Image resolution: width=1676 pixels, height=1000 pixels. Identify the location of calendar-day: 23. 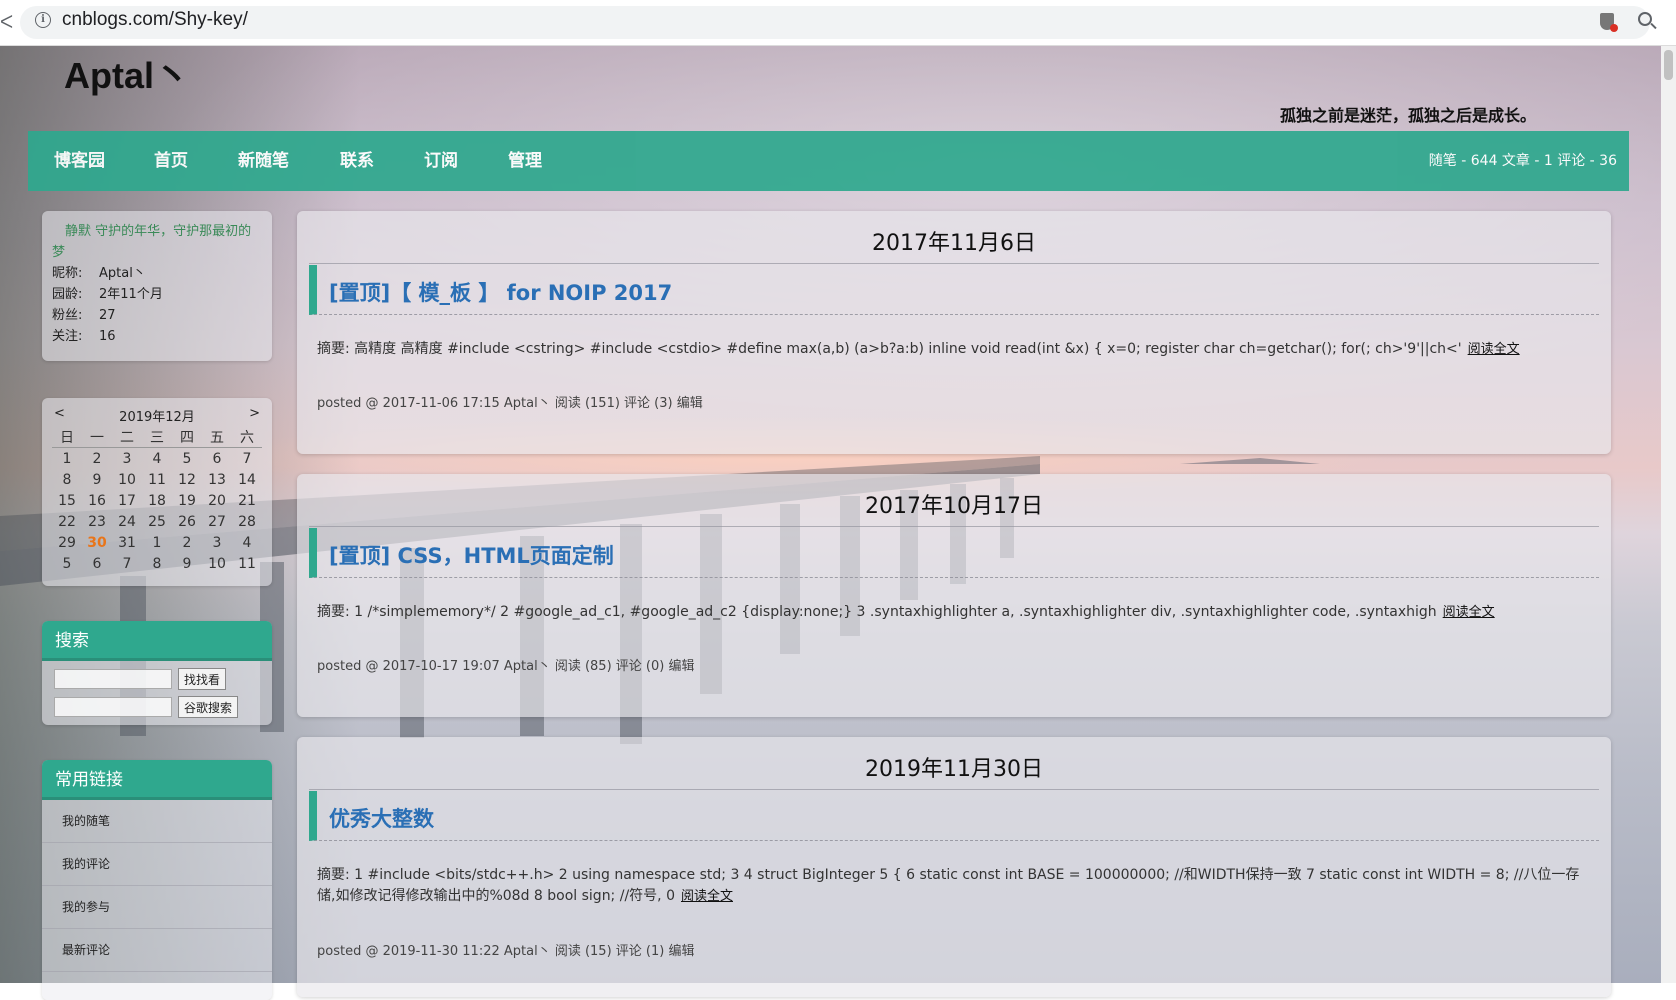
(97, 521).